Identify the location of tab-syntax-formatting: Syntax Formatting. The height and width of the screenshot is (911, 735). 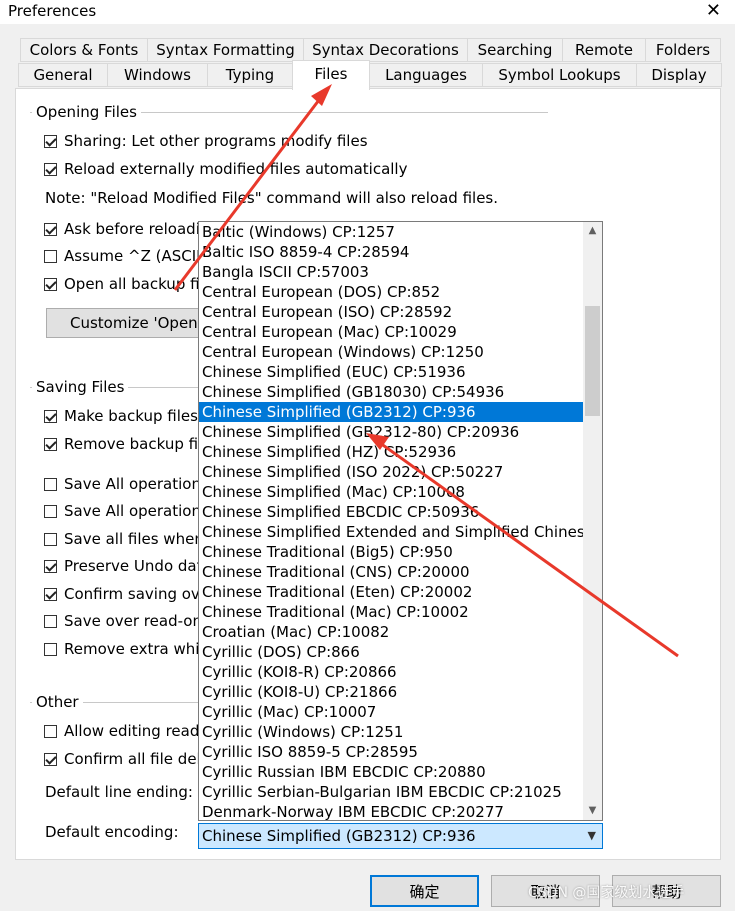
(225, 50).